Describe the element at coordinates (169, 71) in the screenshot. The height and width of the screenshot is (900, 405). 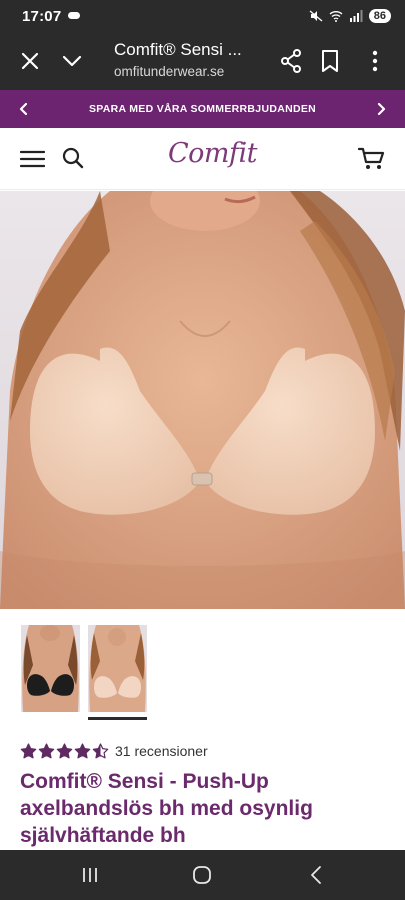
I see `browser-url: omfitunderwear.se` at that location.